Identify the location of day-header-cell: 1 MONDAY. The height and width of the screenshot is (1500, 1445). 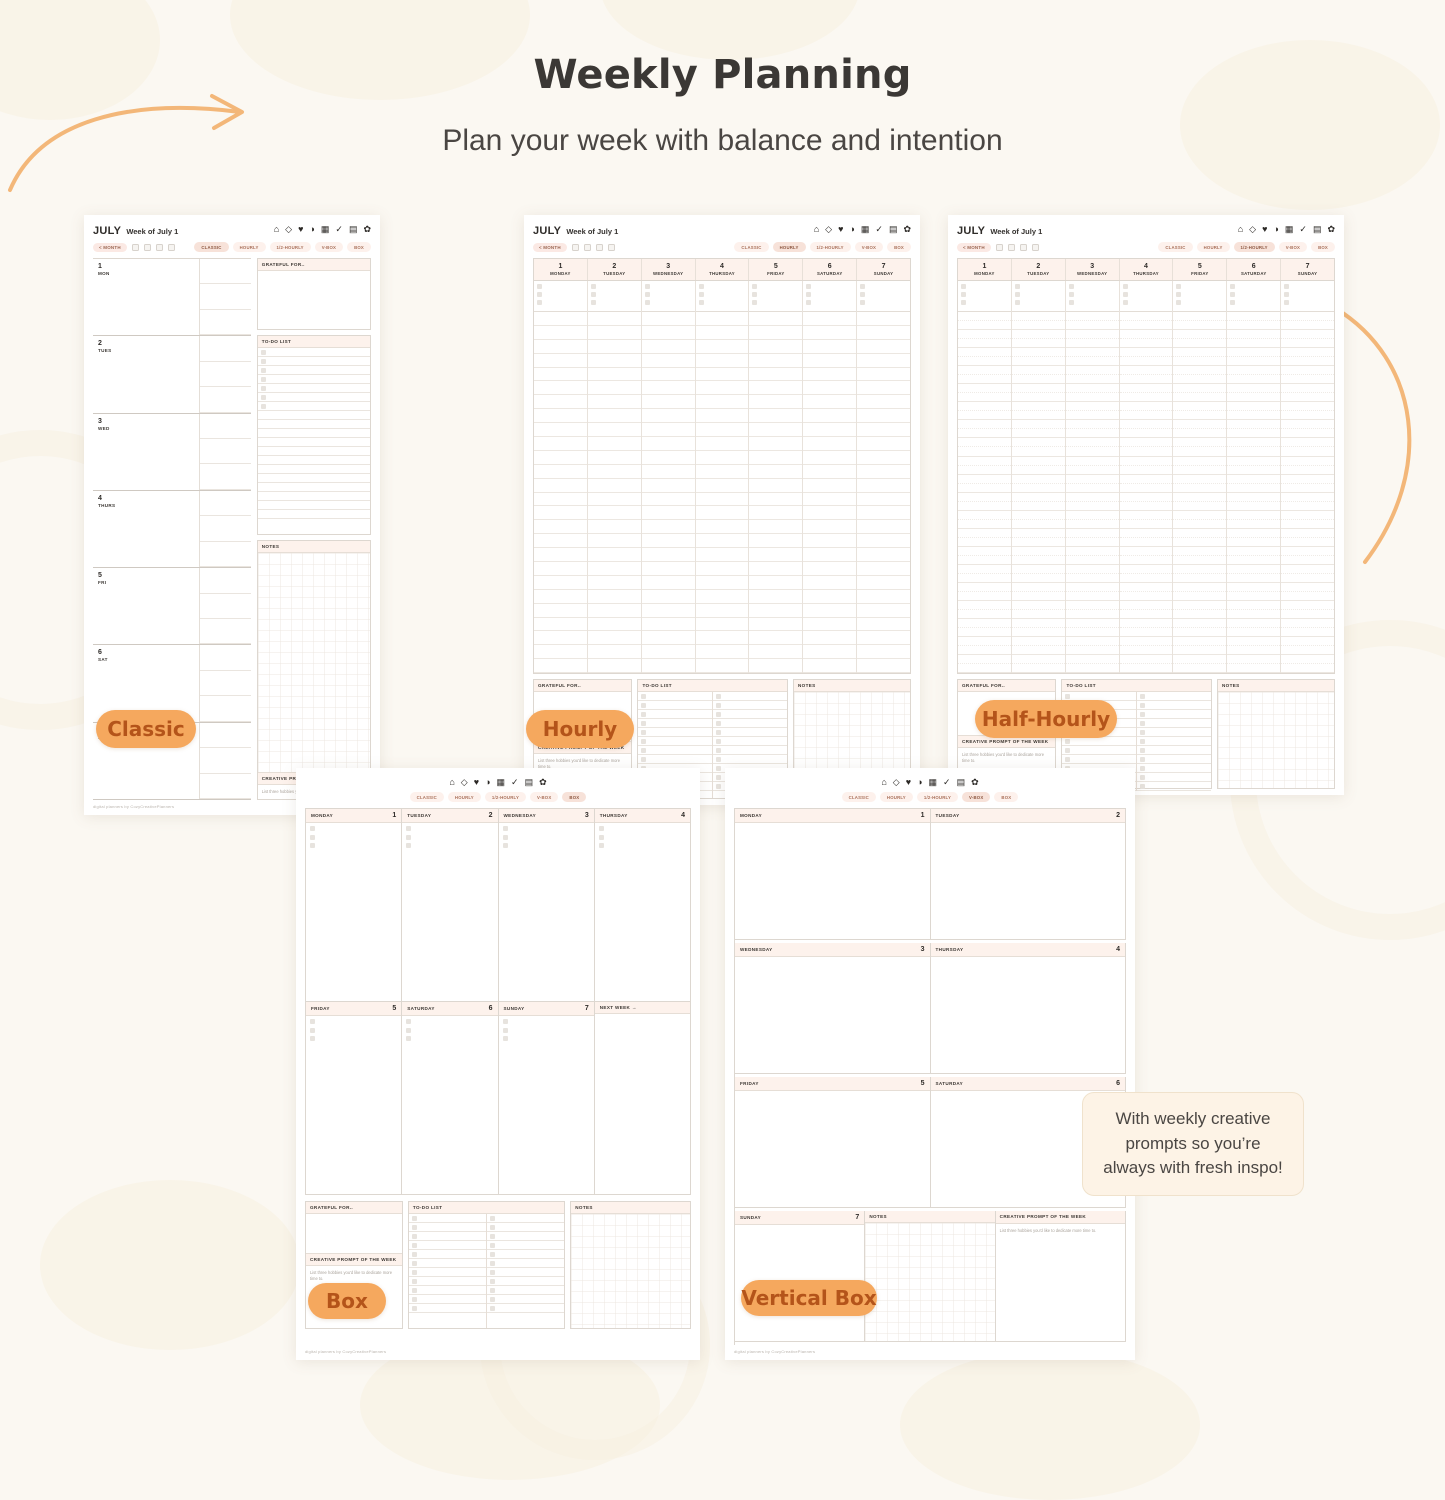
(561, 269).